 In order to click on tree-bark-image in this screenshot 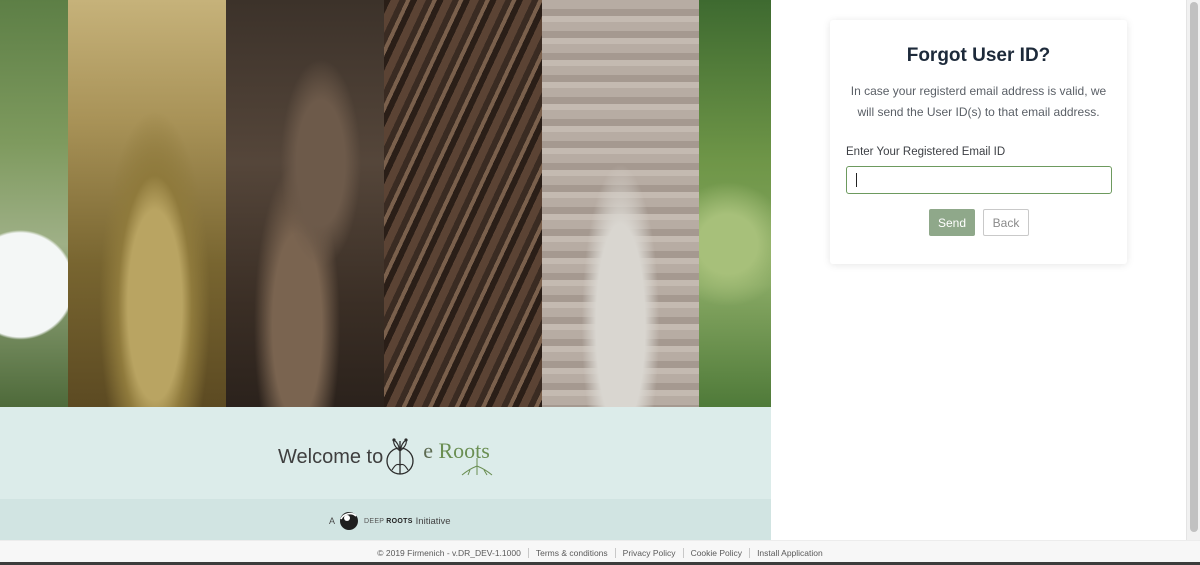, I will do `click(620, 203)`.